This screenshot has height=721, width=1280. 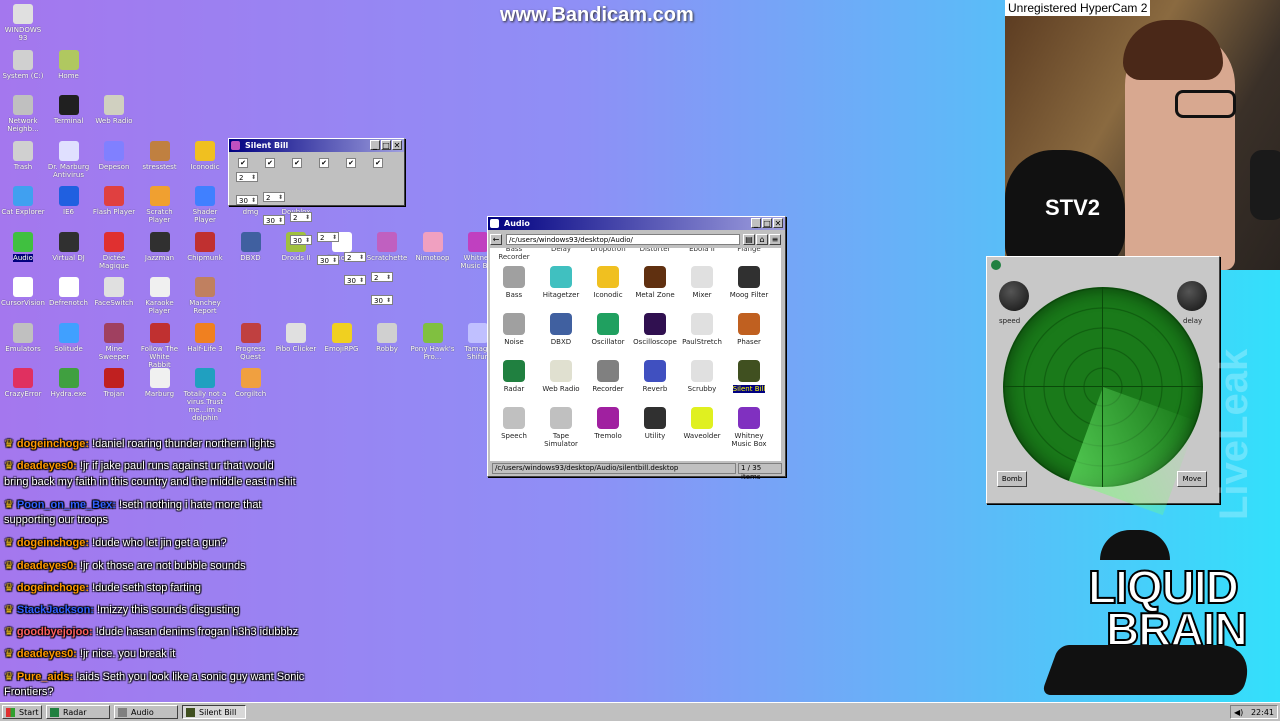 What do you see at coordinates (214, 712) in the screenshot?
I see `taskbar-item: Silent Bill` at bounding box center [214, 712].